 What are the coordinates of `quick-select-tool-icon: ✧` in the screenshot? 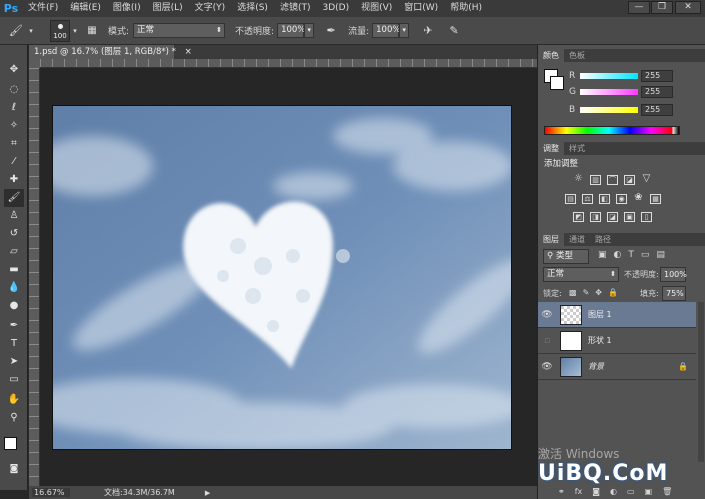 It's located at (14, 126).